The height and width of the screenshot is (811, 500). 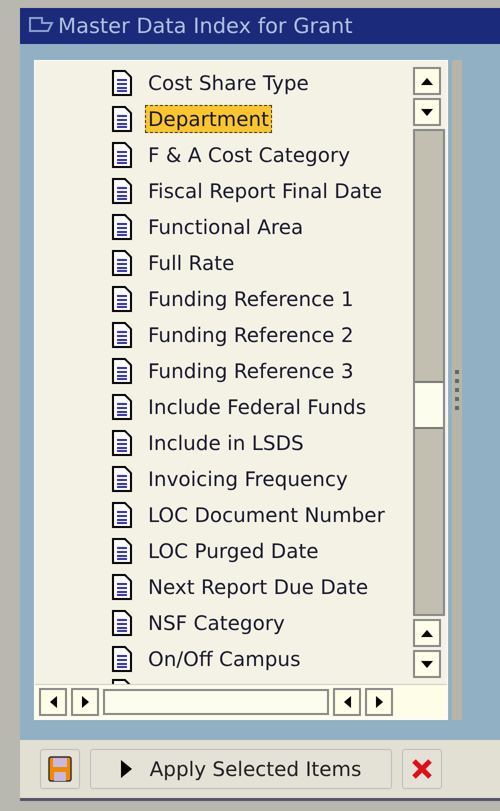 What do you see at coordinates (216, 702) in the screenshot?
I see `horizontal-scrollbar` at bounding box center [216, 702].